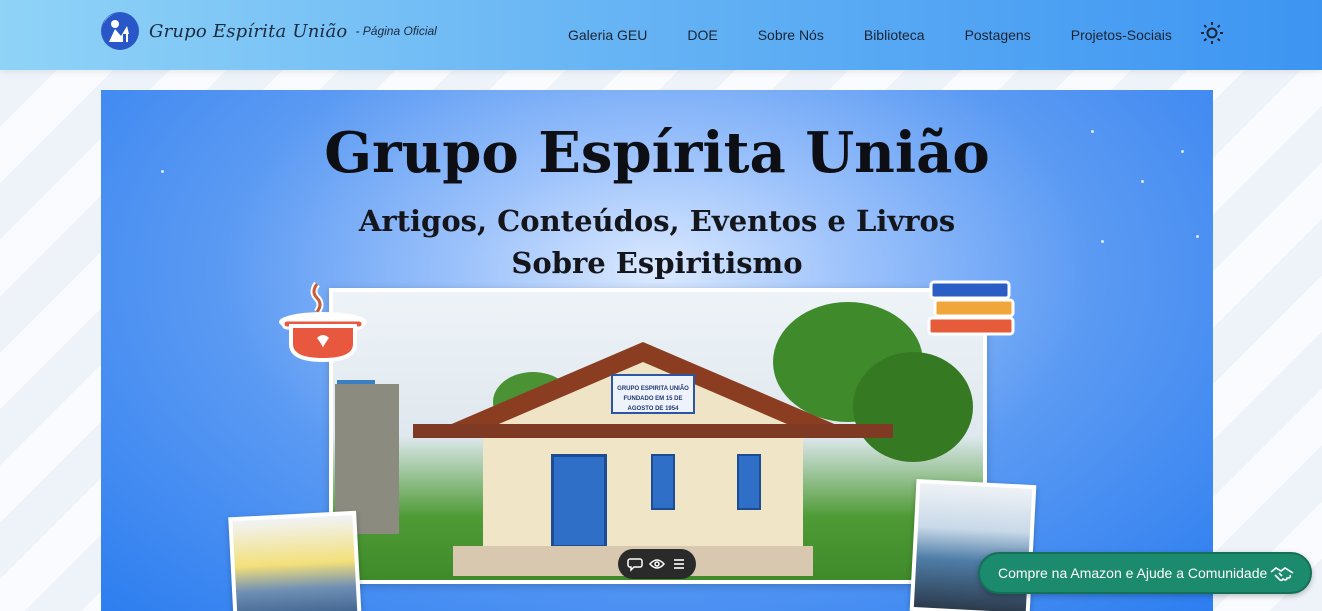  What do you see at coordinates (248, 31) in the screenshot?
I see `logo-title: Grupo Espírita União` at bounding box center [248, 31].